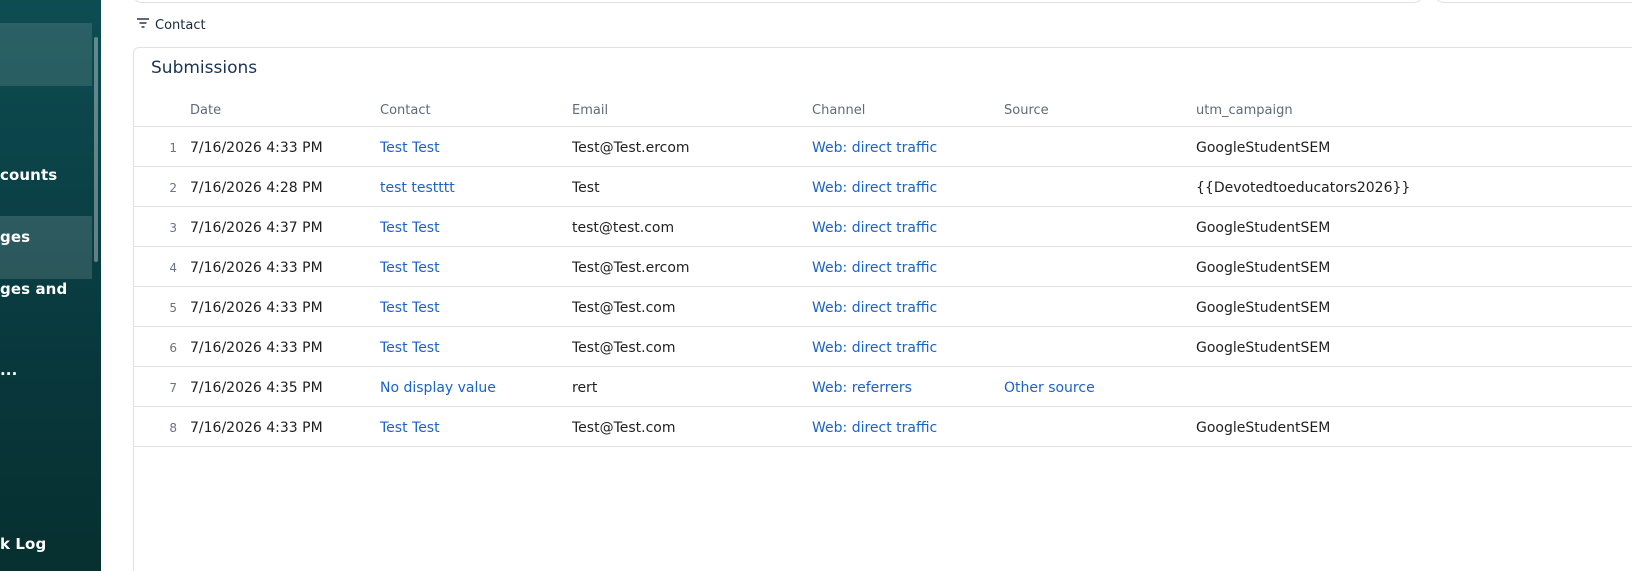 The height and width of the screenshot is (571, 1632). What do you see at coordinates (173, 228) in the screenshot?
I see `row-number: 3` at bounding box center [173, 228].